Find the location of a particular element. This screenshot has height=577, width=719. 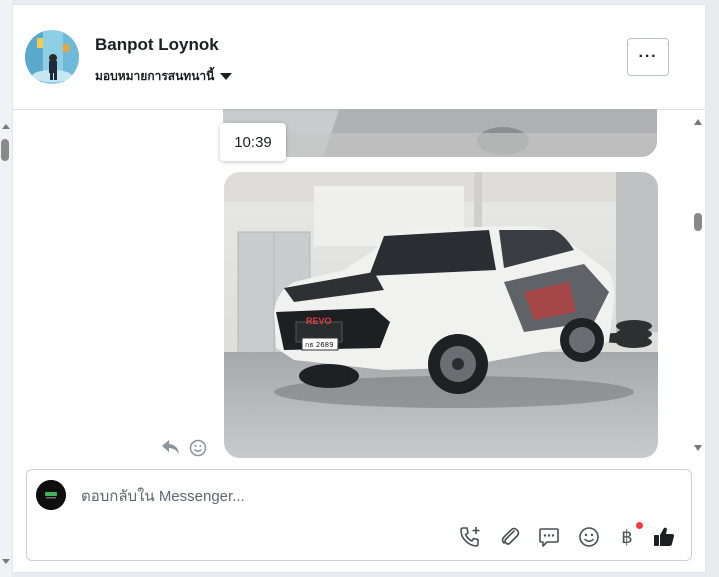

contact-name: Banpot Loynok is located at coordinates (157, 45).